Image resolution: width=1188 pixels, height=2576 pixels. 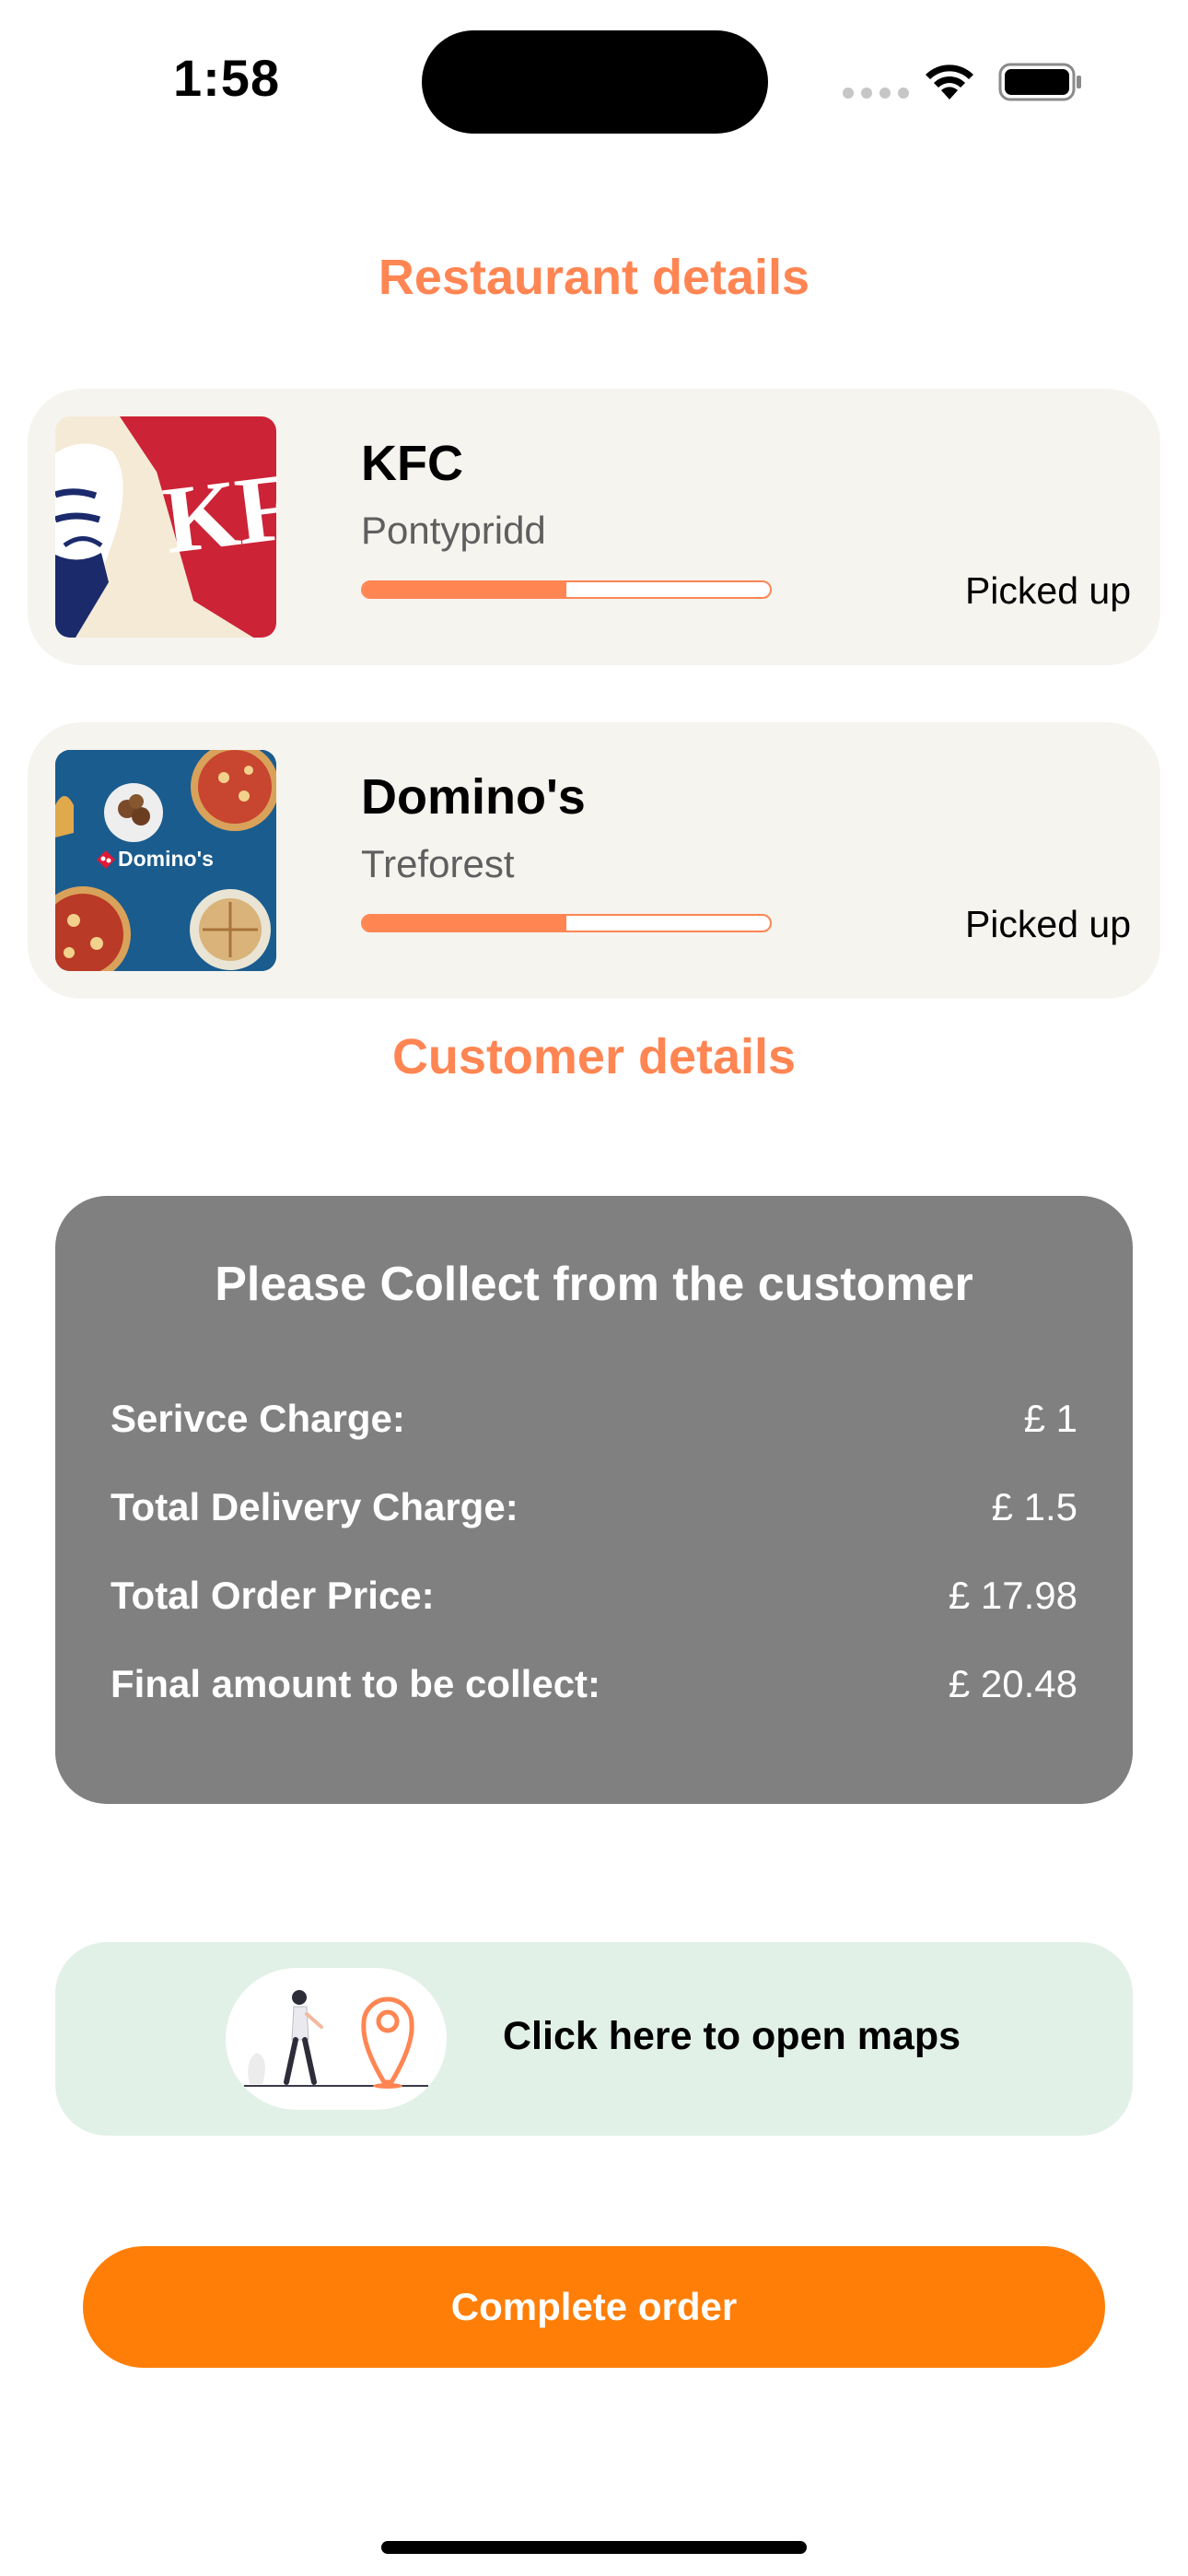 I want to click on dominos-logo-text: Domino's, so click(x=166, y=859).